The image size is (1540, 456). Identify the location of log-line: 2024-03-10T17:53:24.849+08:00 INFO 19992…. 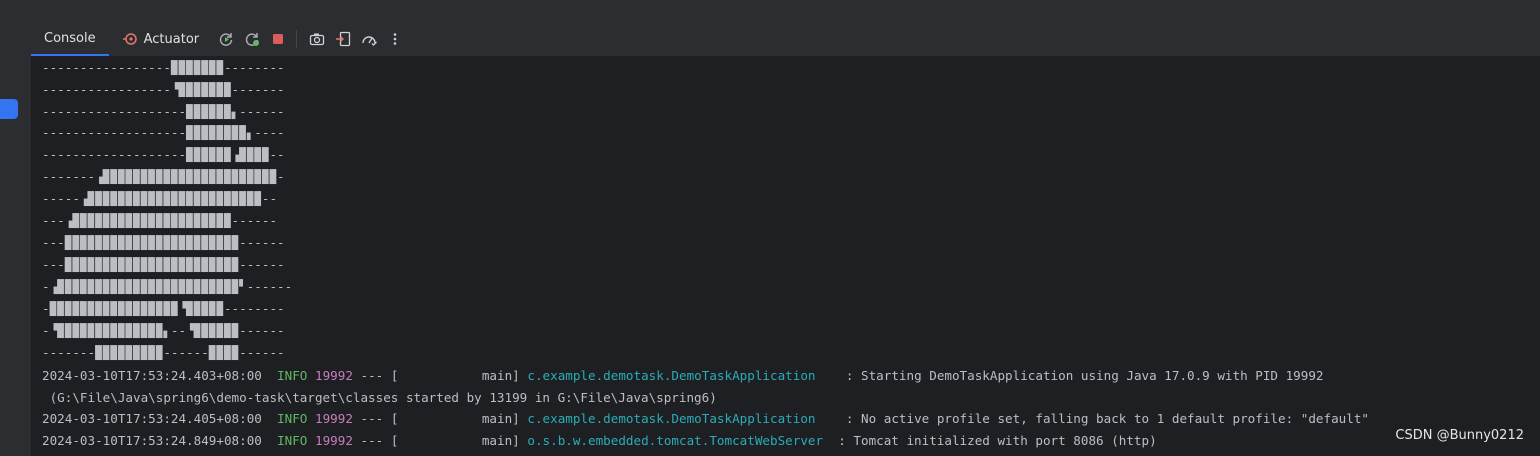
(599, 441).